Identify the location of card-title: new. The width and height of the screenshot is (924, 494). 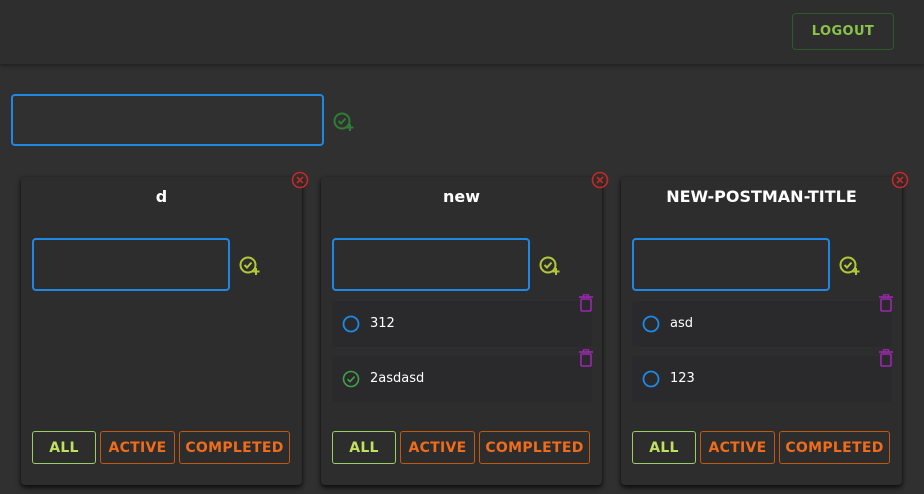
(461, 196).